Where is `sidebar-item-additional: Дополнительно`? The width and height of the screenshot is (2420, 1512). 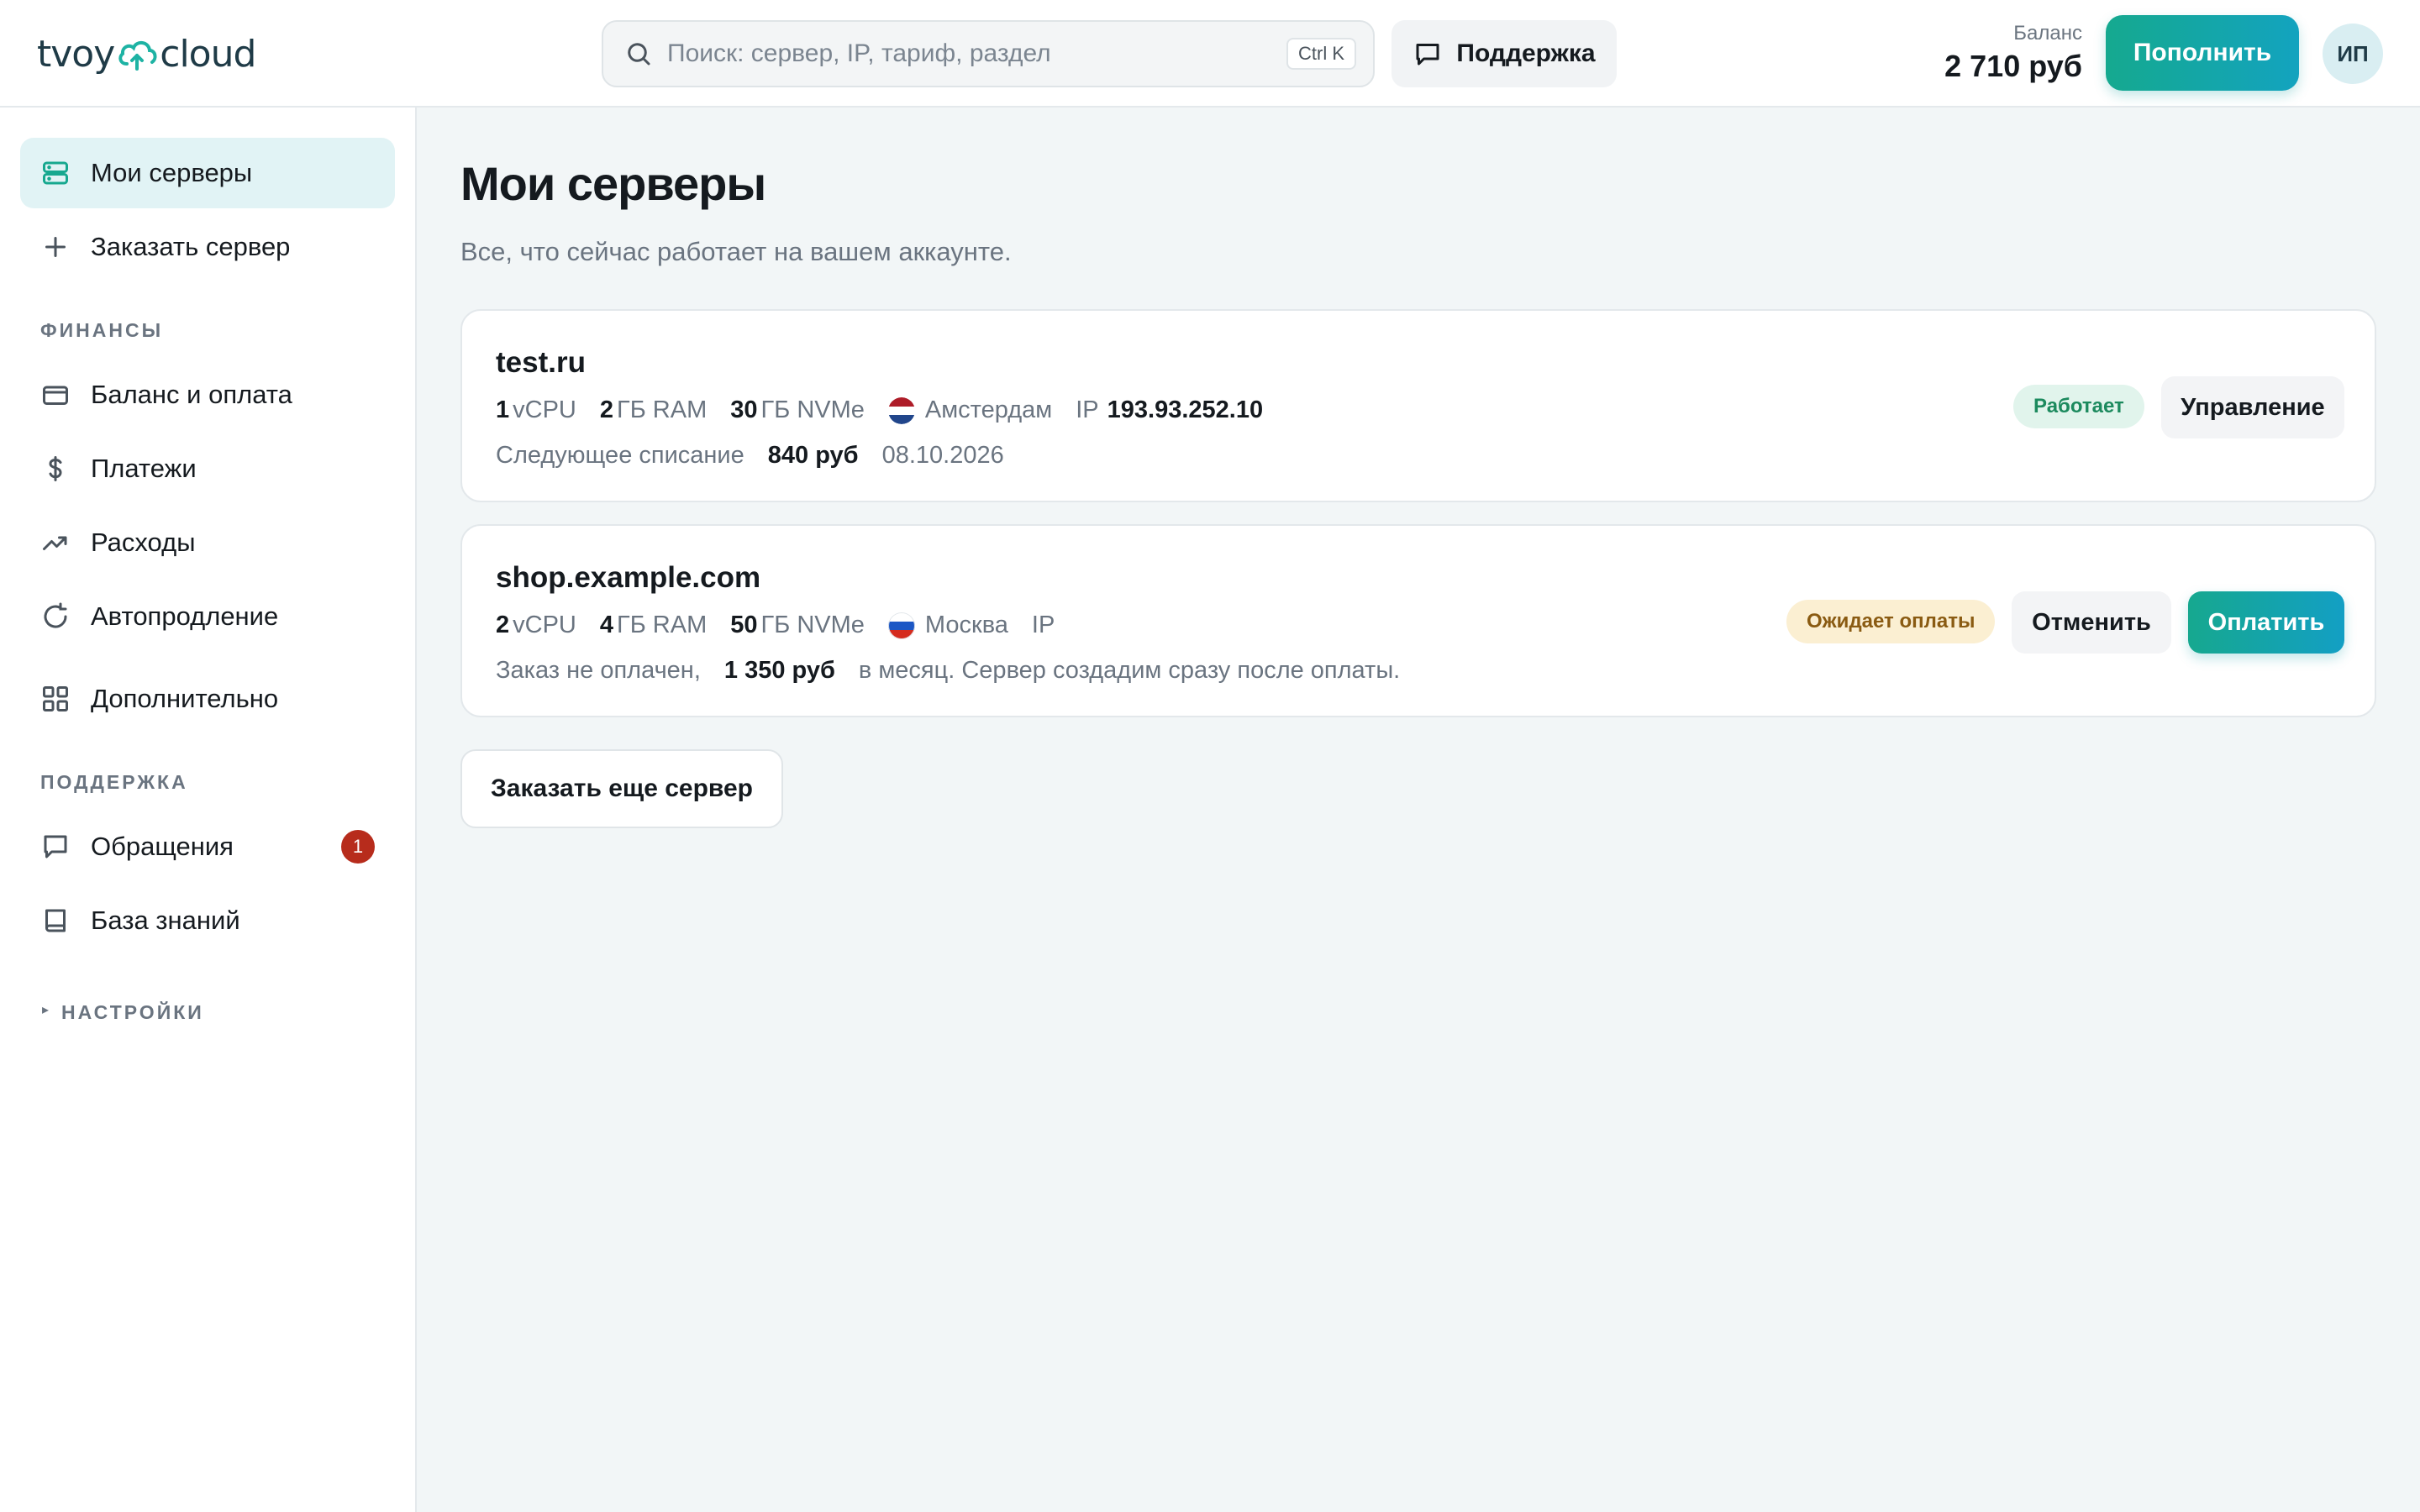 sidebar-item-additional: Дополнительно is located at coordinates (207, 699).